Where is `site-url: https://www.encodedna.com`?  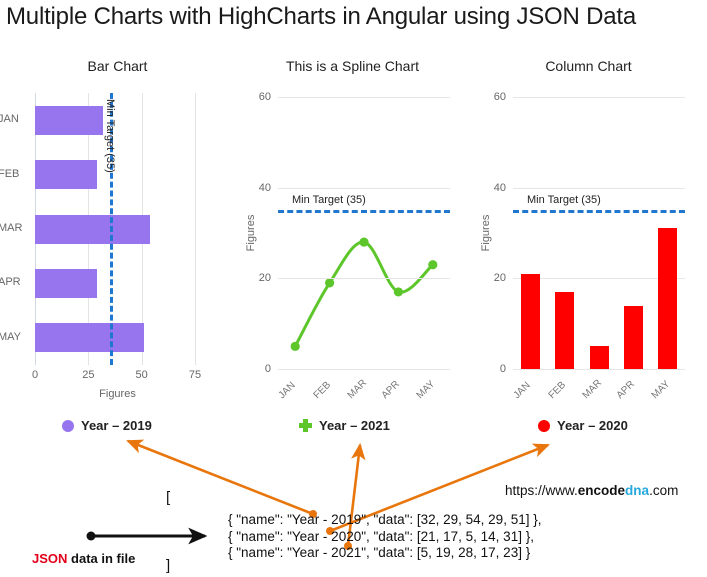
site-url: https://www.encodedna.com is located at coordinates (591, 490).